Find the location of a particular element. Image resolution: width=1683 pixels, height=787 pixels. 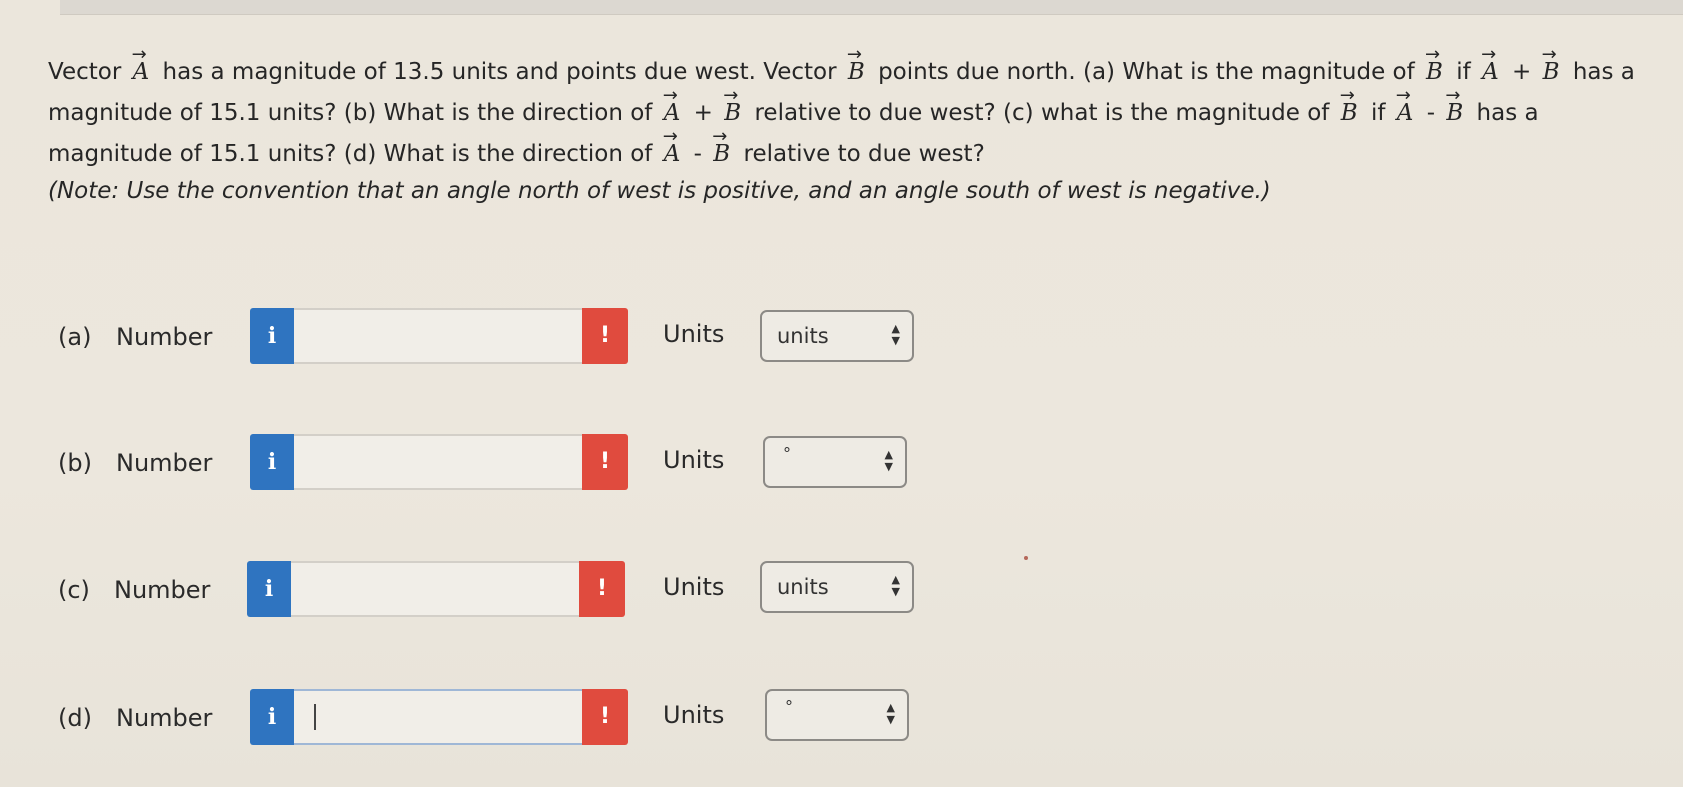

units-select-b: ° ▲ ▼ is located at coordinates (835, 462).